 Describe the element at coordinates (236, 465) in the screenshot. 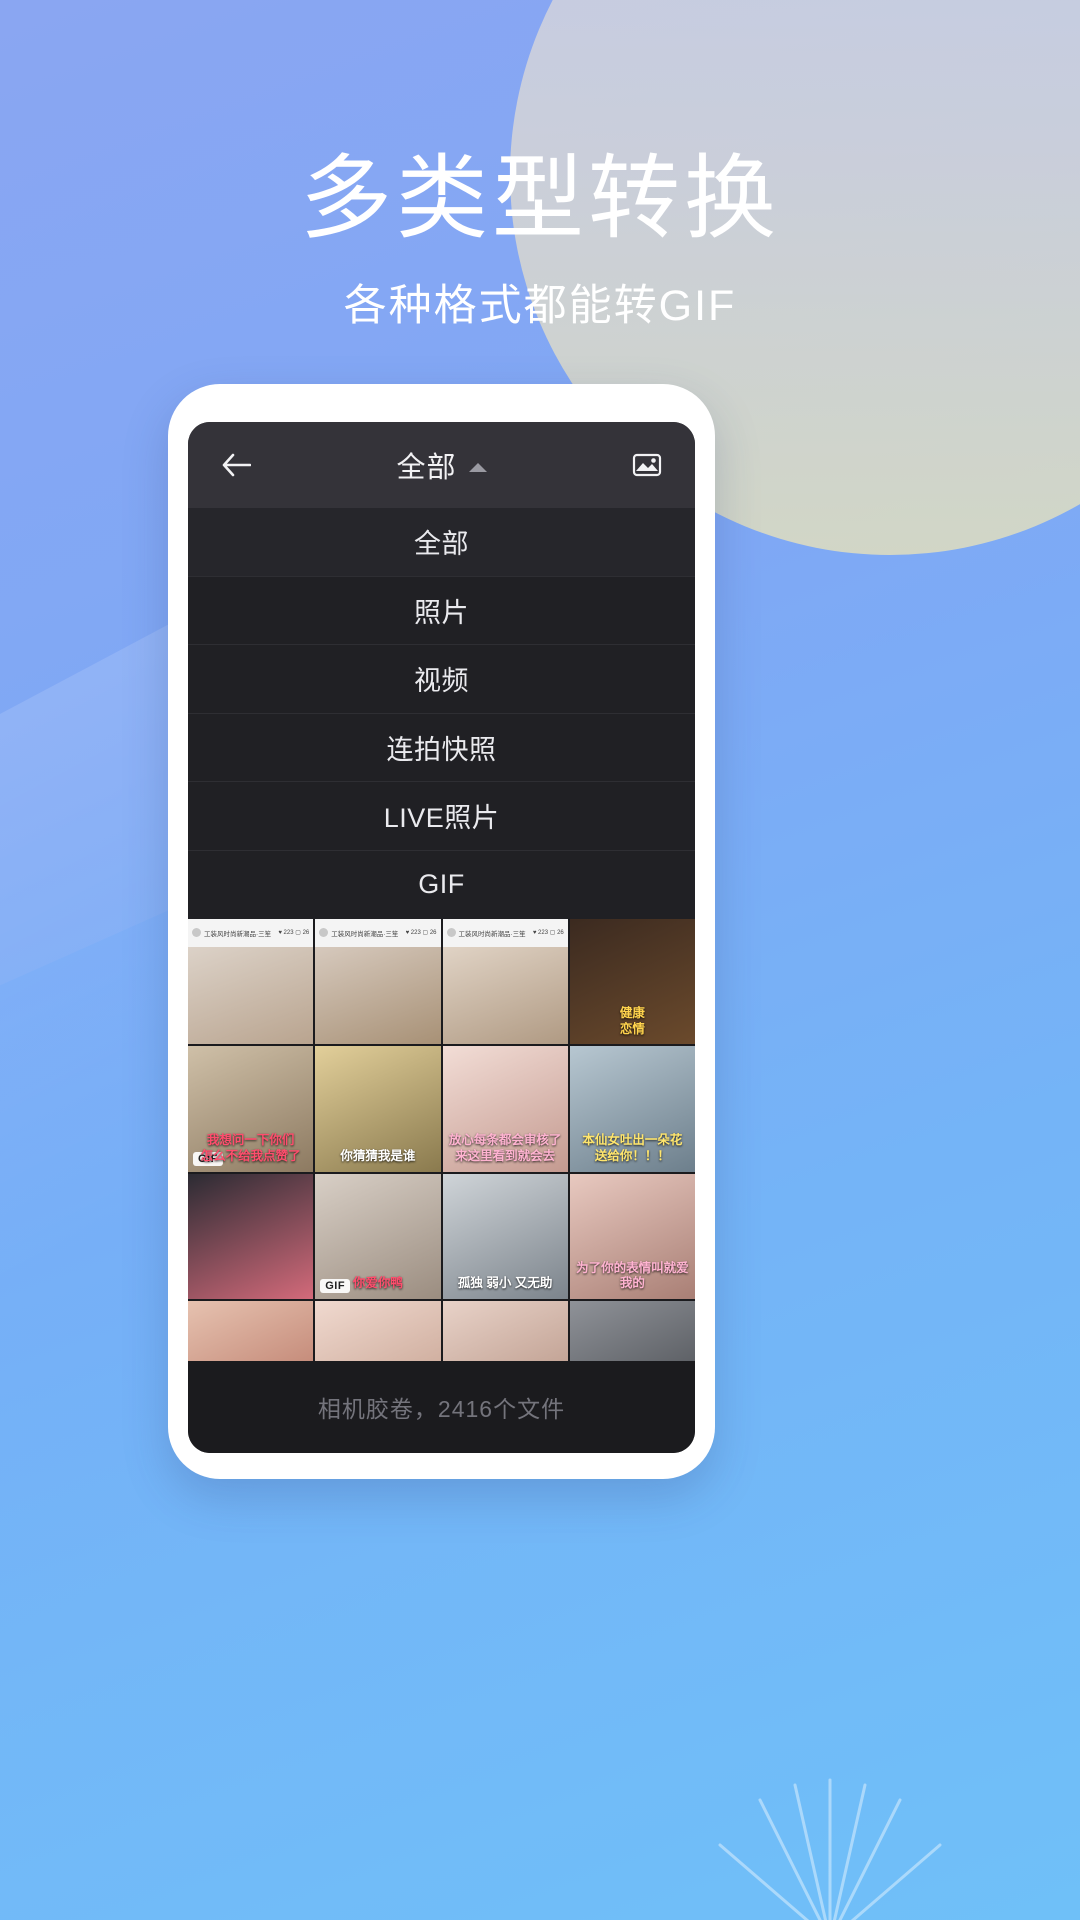

I see `arrow-left-icon` at that location.